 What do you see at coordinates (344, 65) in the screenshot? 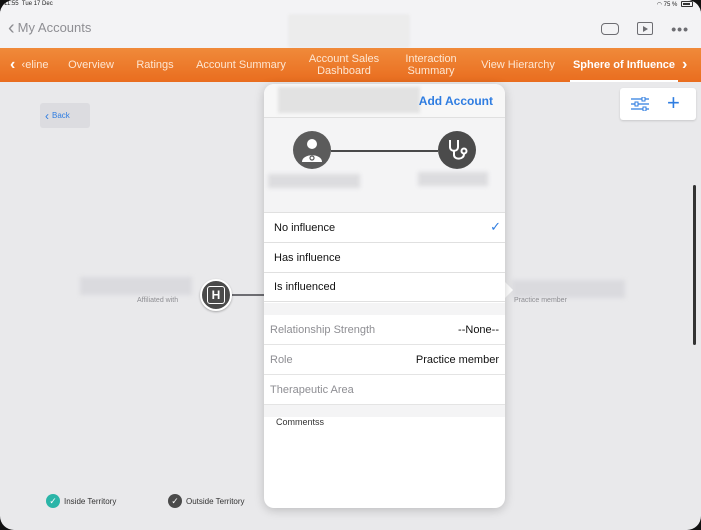
I see `tab-account-sales-dashboard: Account Sales Dashboard` at bounding box center [344, 65].